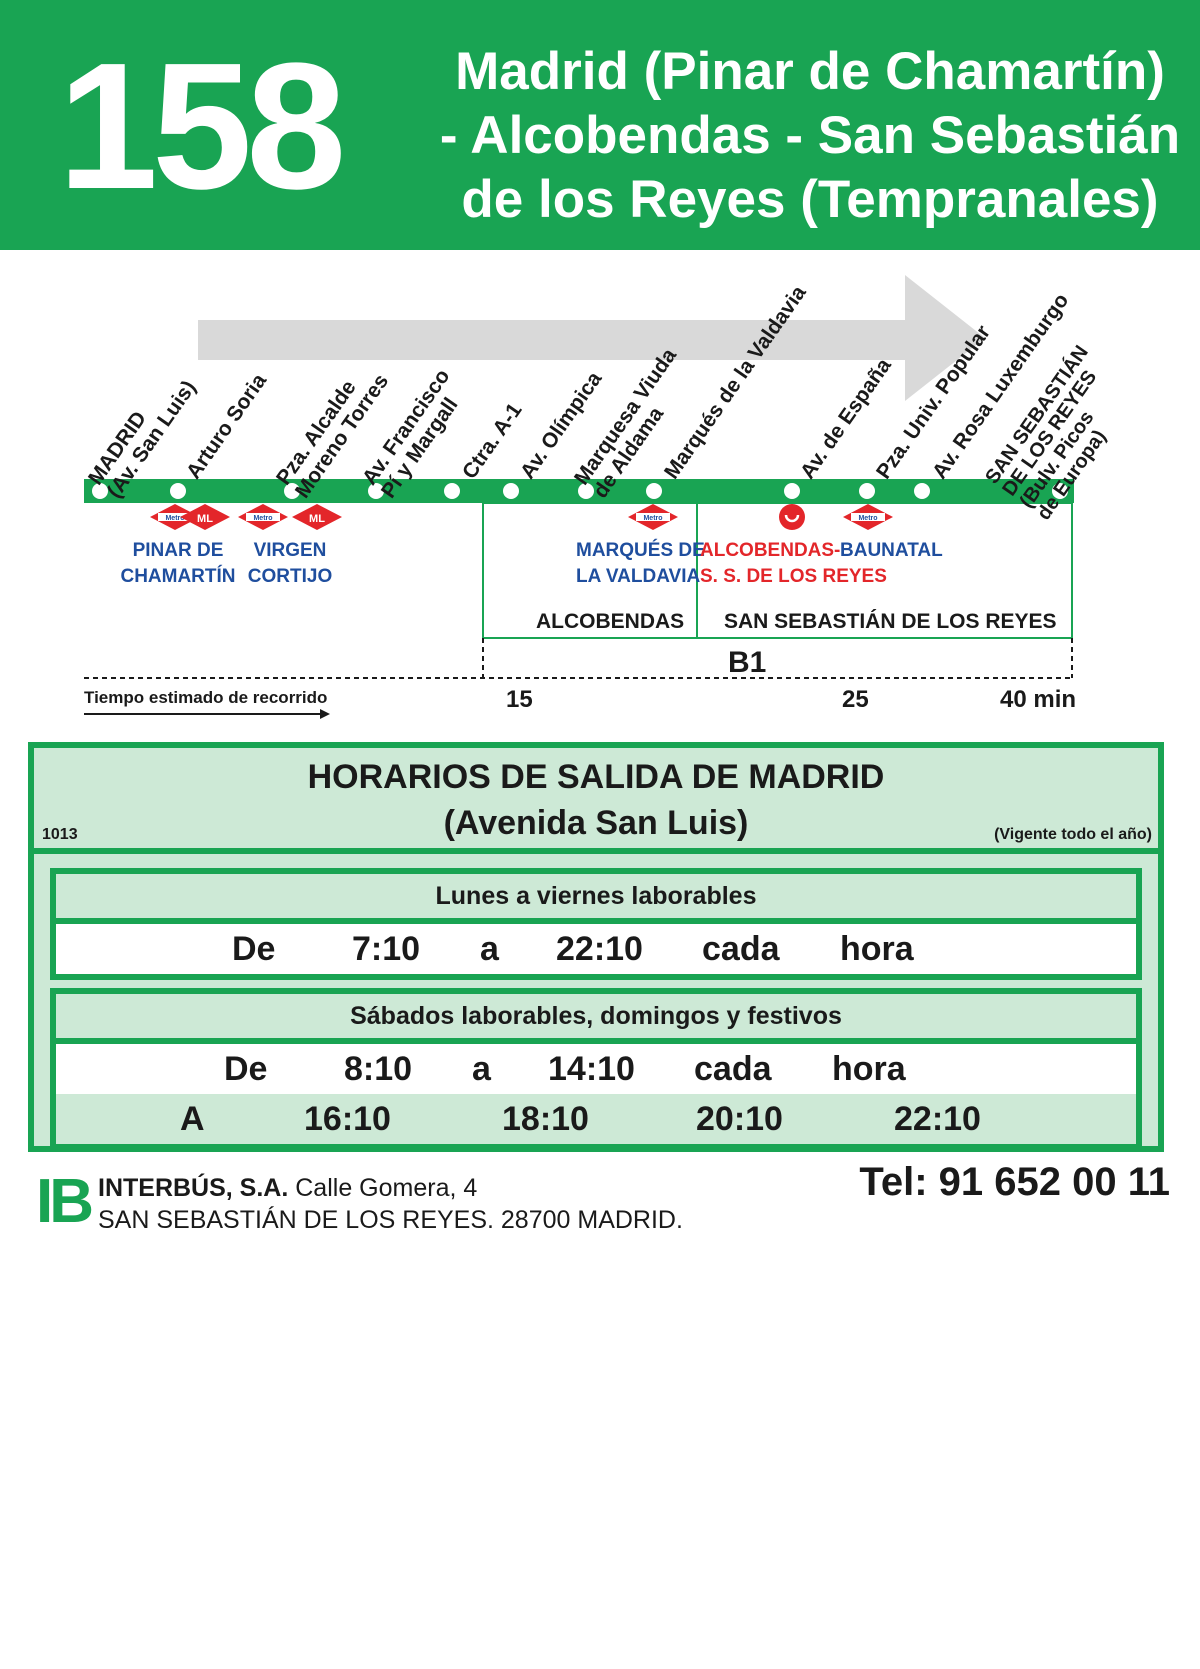 The height and width of the screenshot is (1669, 1200). What do you see at coordinates (178, 563) in the screenshot?
I see `connection-label: PINAR DE CHAMARTÍN` at bounding box center [178, 563].